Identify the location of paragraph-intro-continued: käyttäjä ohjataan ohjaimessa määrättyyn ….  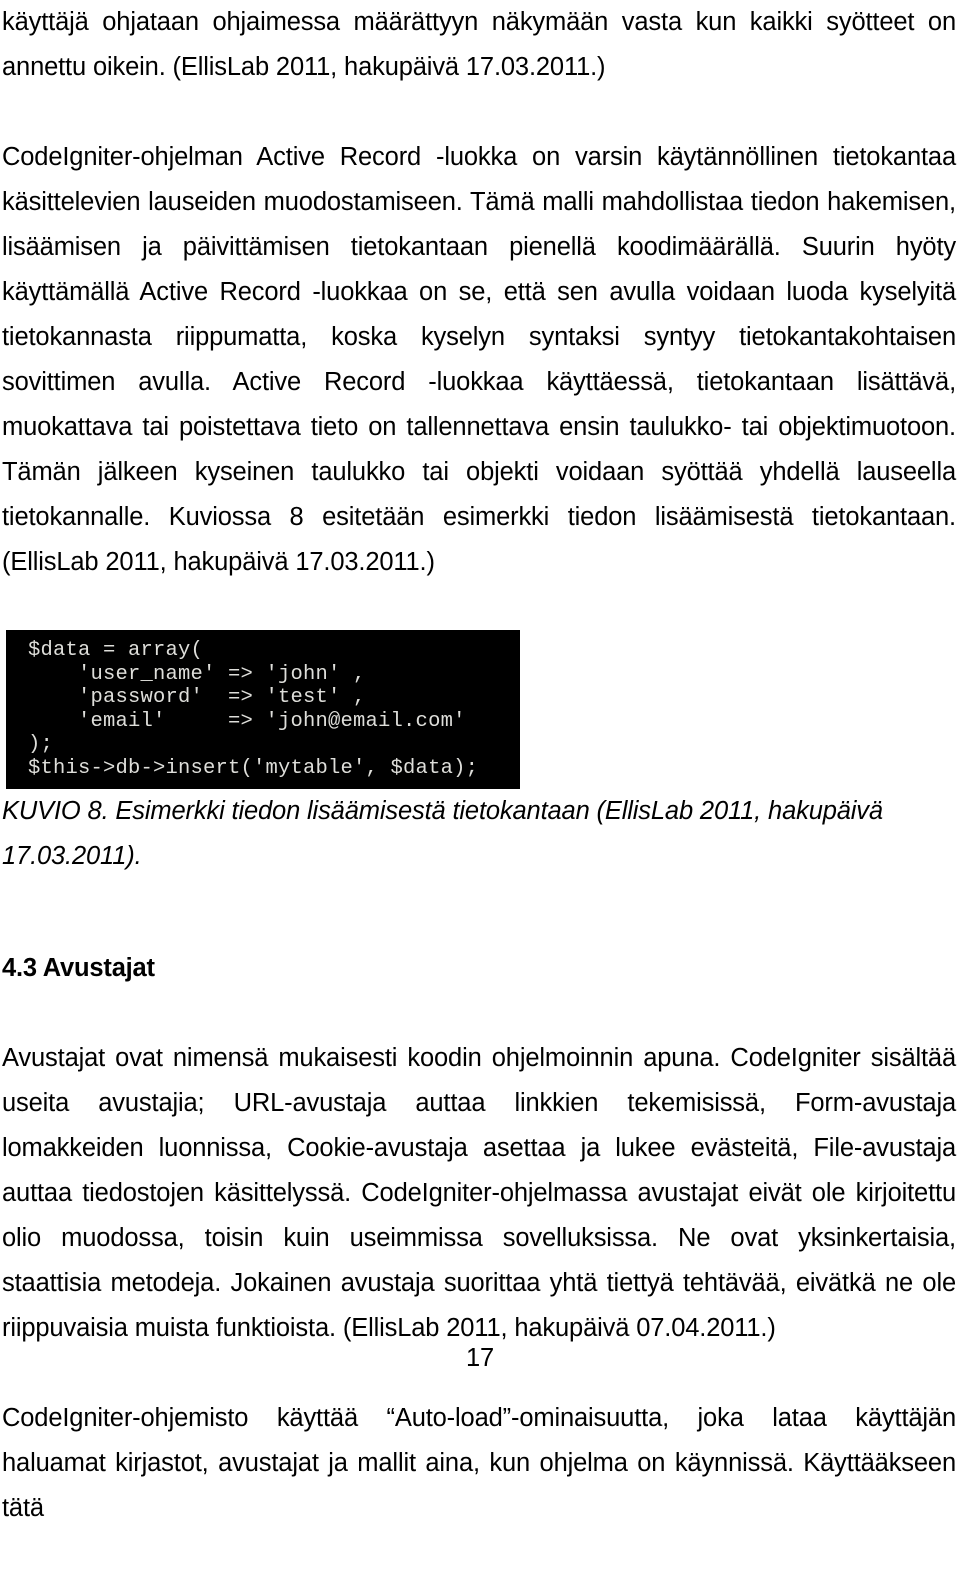
(479, 44).